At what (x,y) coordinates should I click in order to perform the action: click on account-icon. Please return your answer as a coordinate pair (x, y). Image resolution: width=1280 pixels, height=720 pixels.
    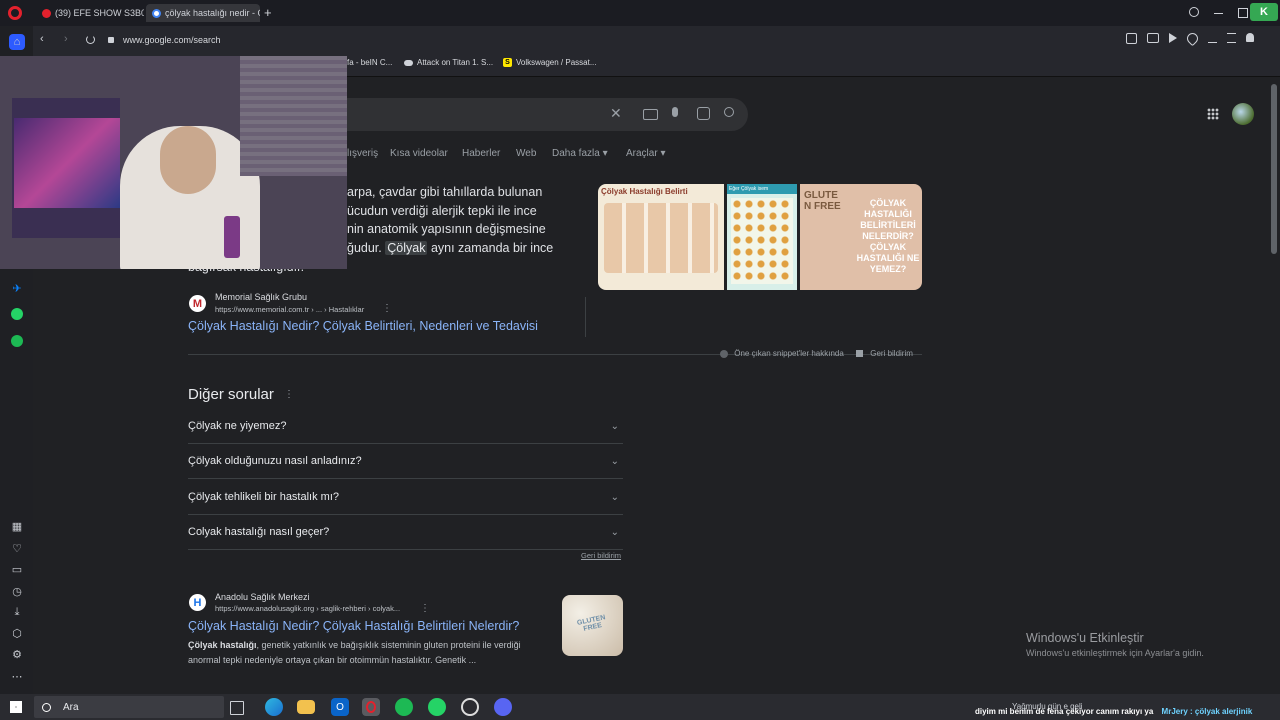
    Looking at the image, I should click on (1250, 37).